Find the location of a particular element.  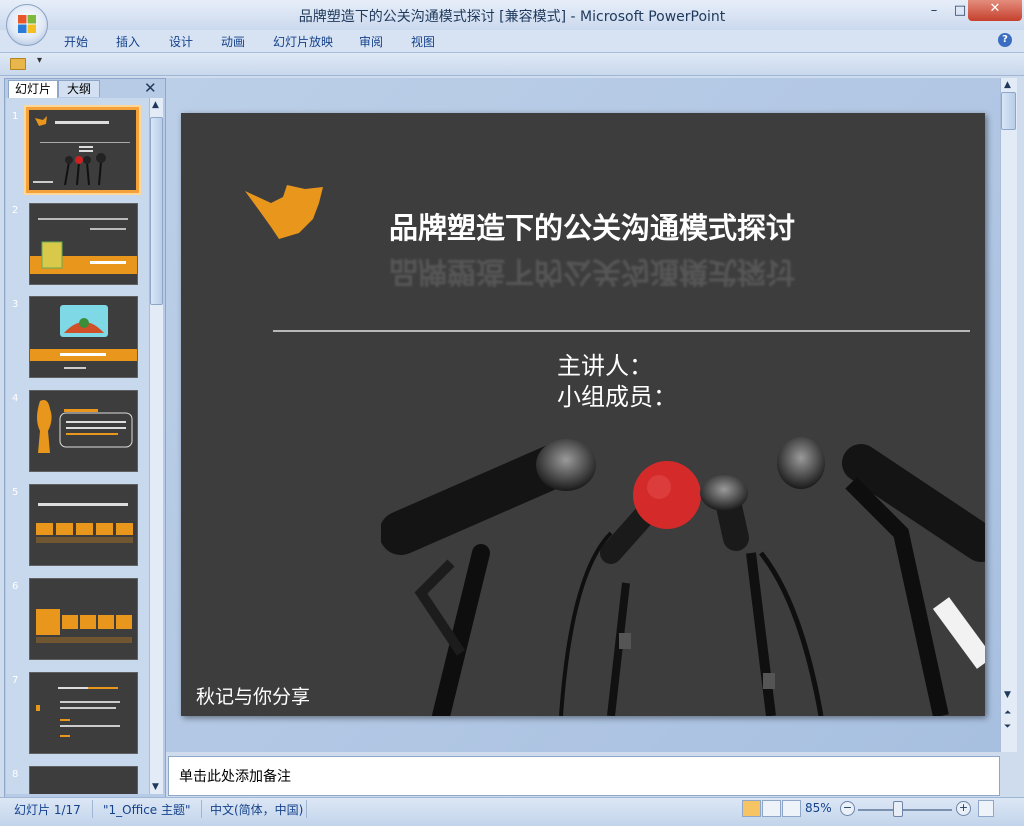

tab-insert: 插入 is located at coordinates (128, 41).